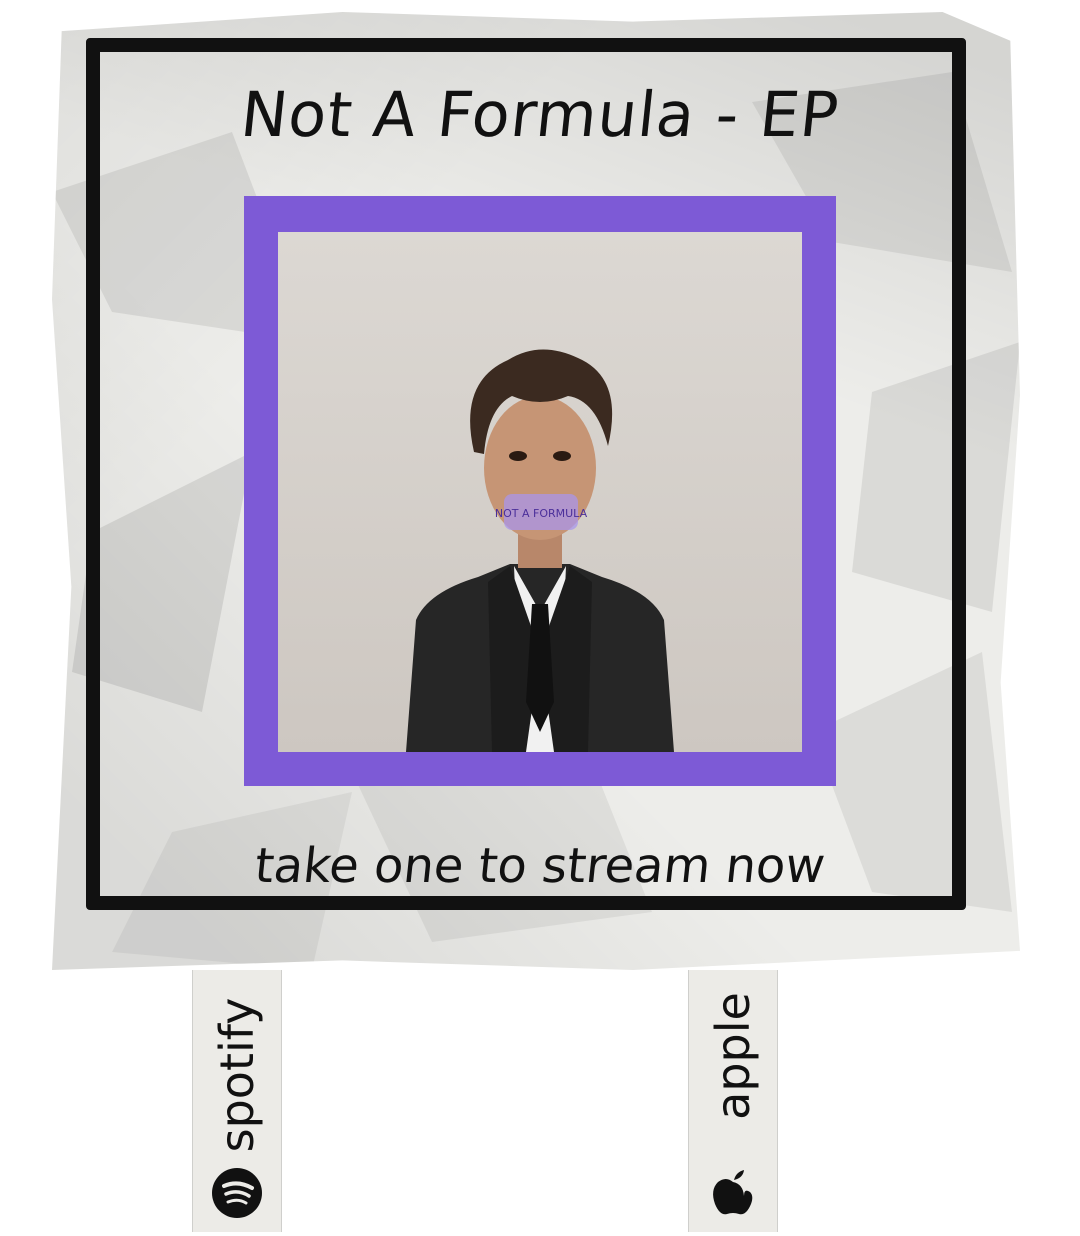 The width and height of the screenshot is (1080, 1236). What do you see at coordinates (237, 1075) in the screenshot?
I see `spotify-label: spotify` at bounding box center [237, 1075].